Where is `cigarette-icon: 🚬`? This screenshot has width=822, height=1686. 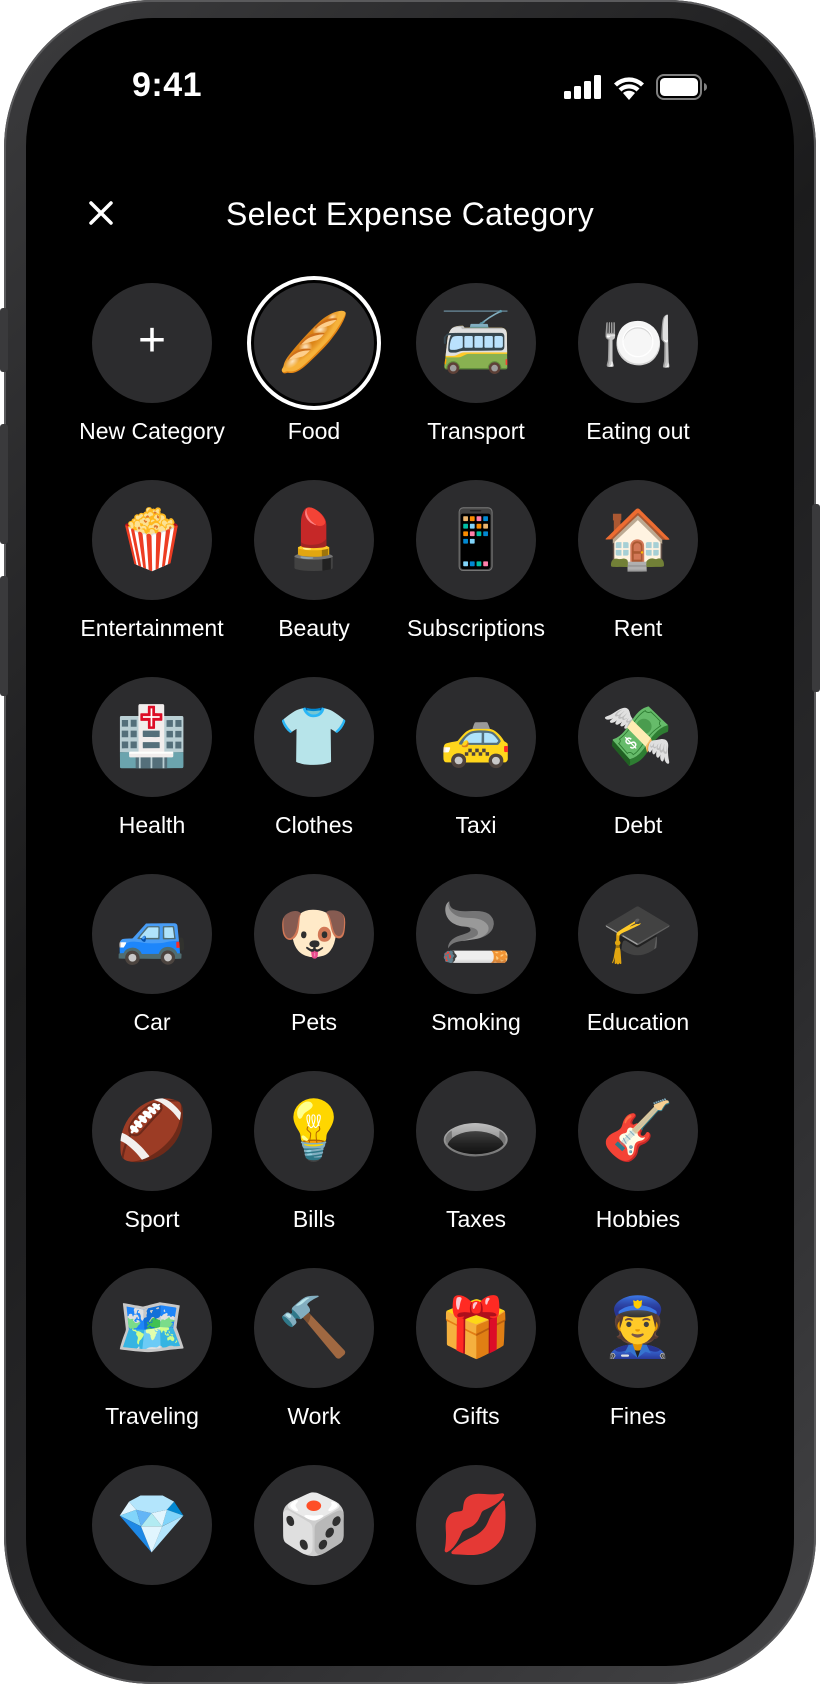
cigarette-icon: 🚬 is located at coordinates (476, 933).